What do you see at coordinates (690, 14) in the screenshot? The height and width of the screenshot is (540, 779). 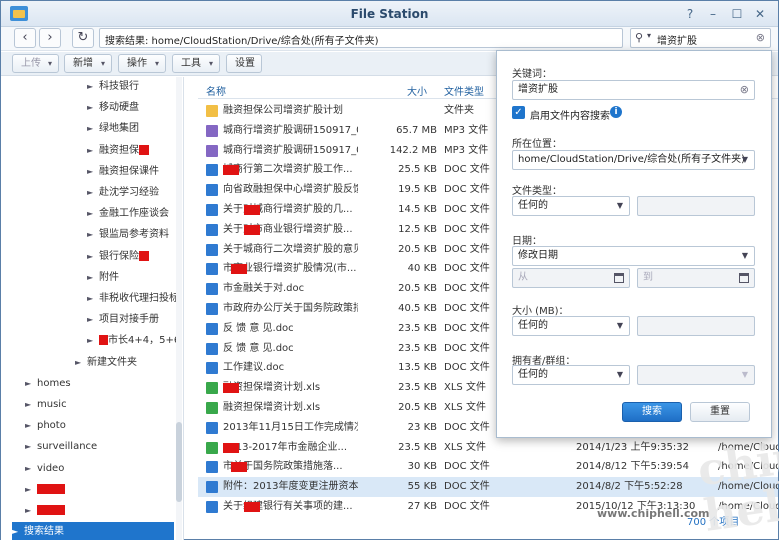 I see `help-icon: ?` at bounding box center [690, 14].